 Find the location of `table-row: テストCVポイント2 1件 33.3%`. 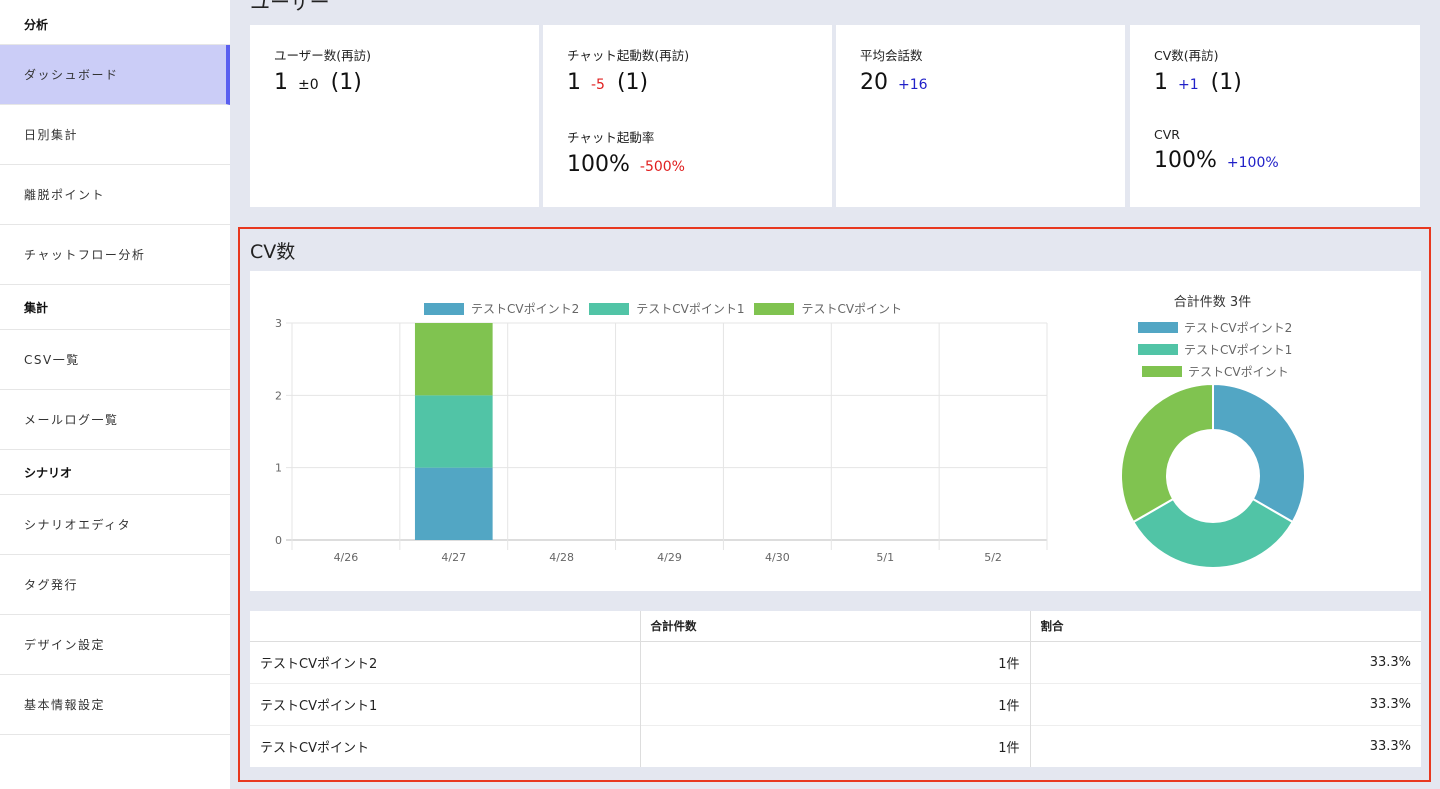

table-row: テストCVポイント2 1件 33.3% is located at coordinates (835, 661).